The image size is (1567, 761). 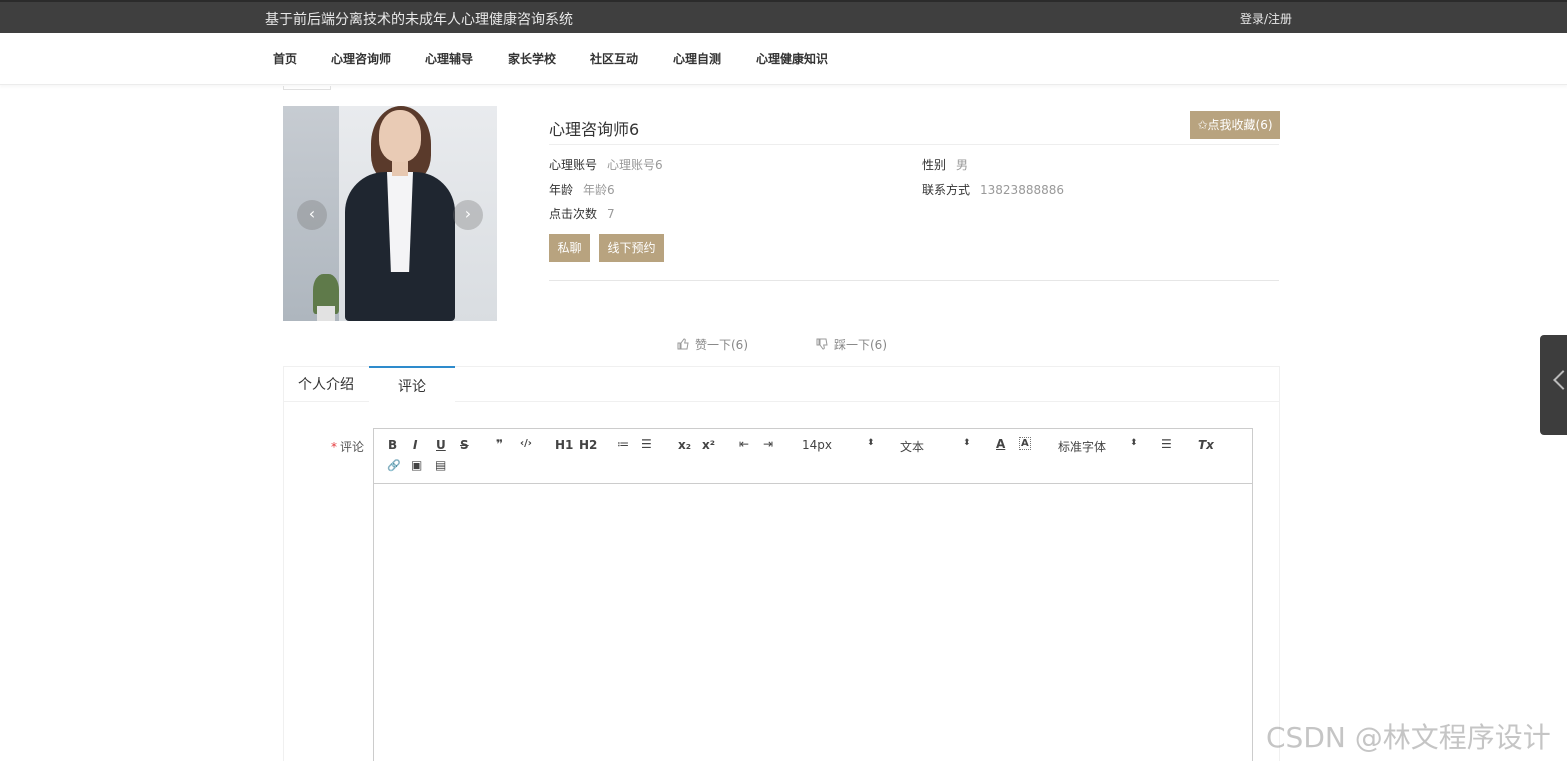 I want to click on field-contact-label: 联系方式, so click(x=946, y=190).